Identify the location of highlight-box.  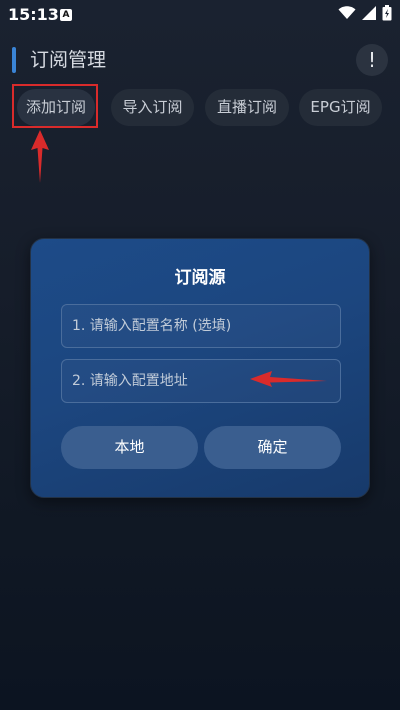
(55, 106).